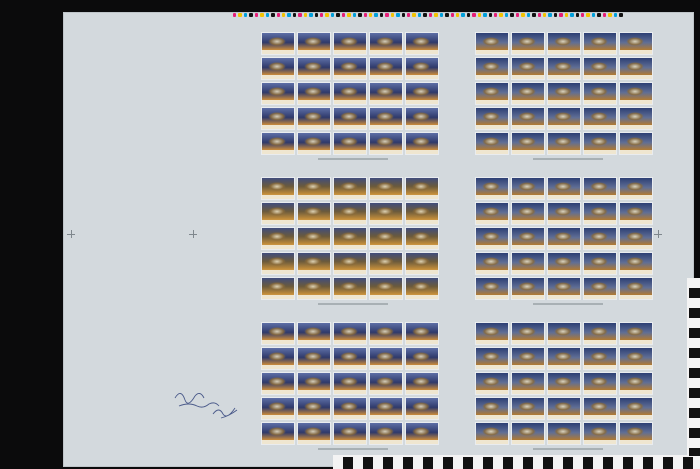  I want to click on handwritten-signature, so click(206, 406).